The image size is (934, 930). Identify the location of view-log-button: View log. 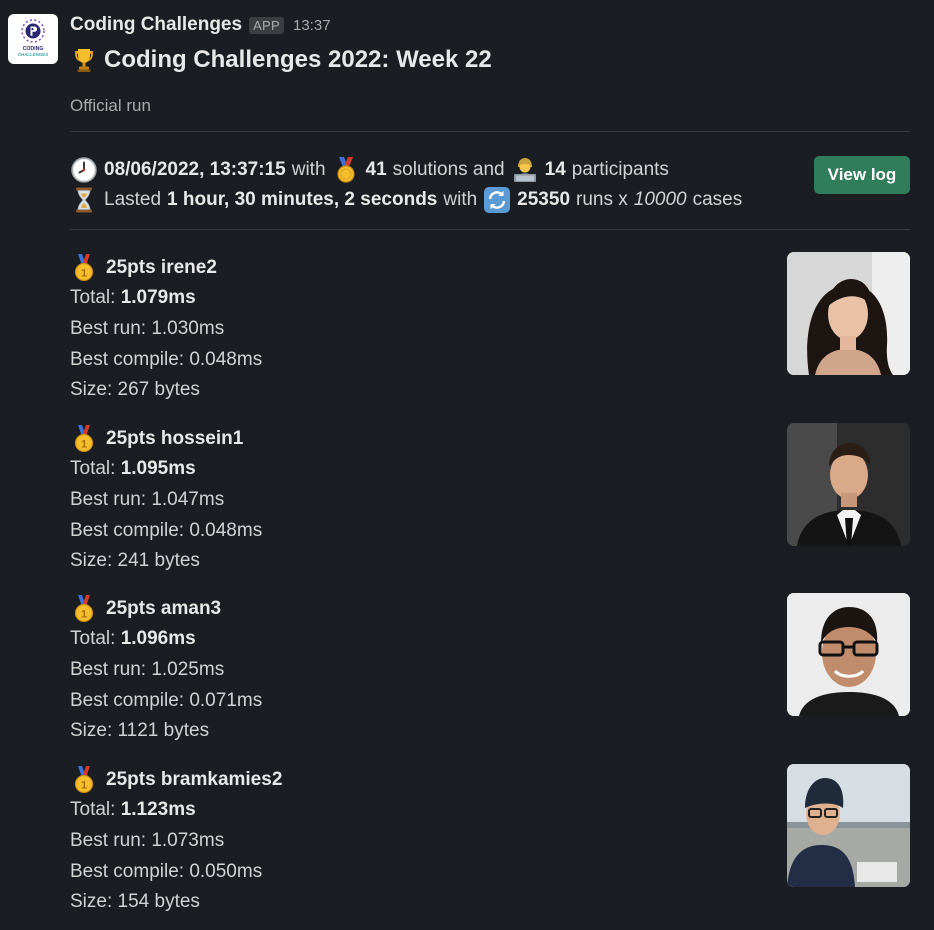
(862, 175).